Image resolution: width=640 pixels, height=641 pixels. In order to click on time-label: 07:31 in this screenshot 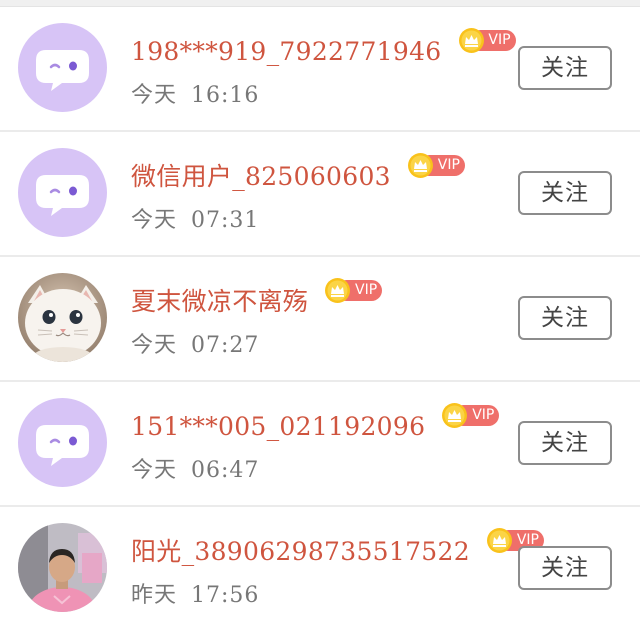, I will do `click(225, 220)`.